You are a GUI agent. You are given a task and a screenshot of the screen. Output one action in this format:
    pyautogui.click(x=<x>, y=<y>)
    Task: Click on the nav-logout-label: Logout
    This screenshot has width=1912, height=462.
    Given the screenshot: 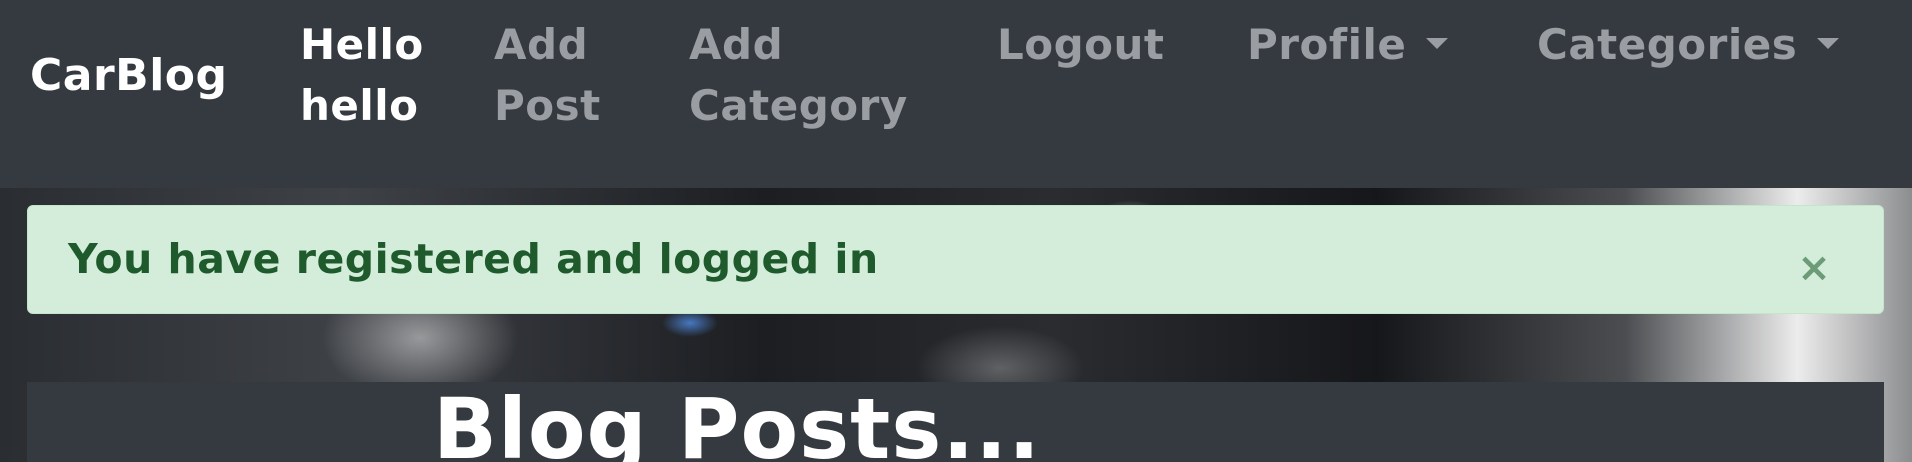 What is the action you would take?
    pyautogui.click(x=1081, y=44)
    